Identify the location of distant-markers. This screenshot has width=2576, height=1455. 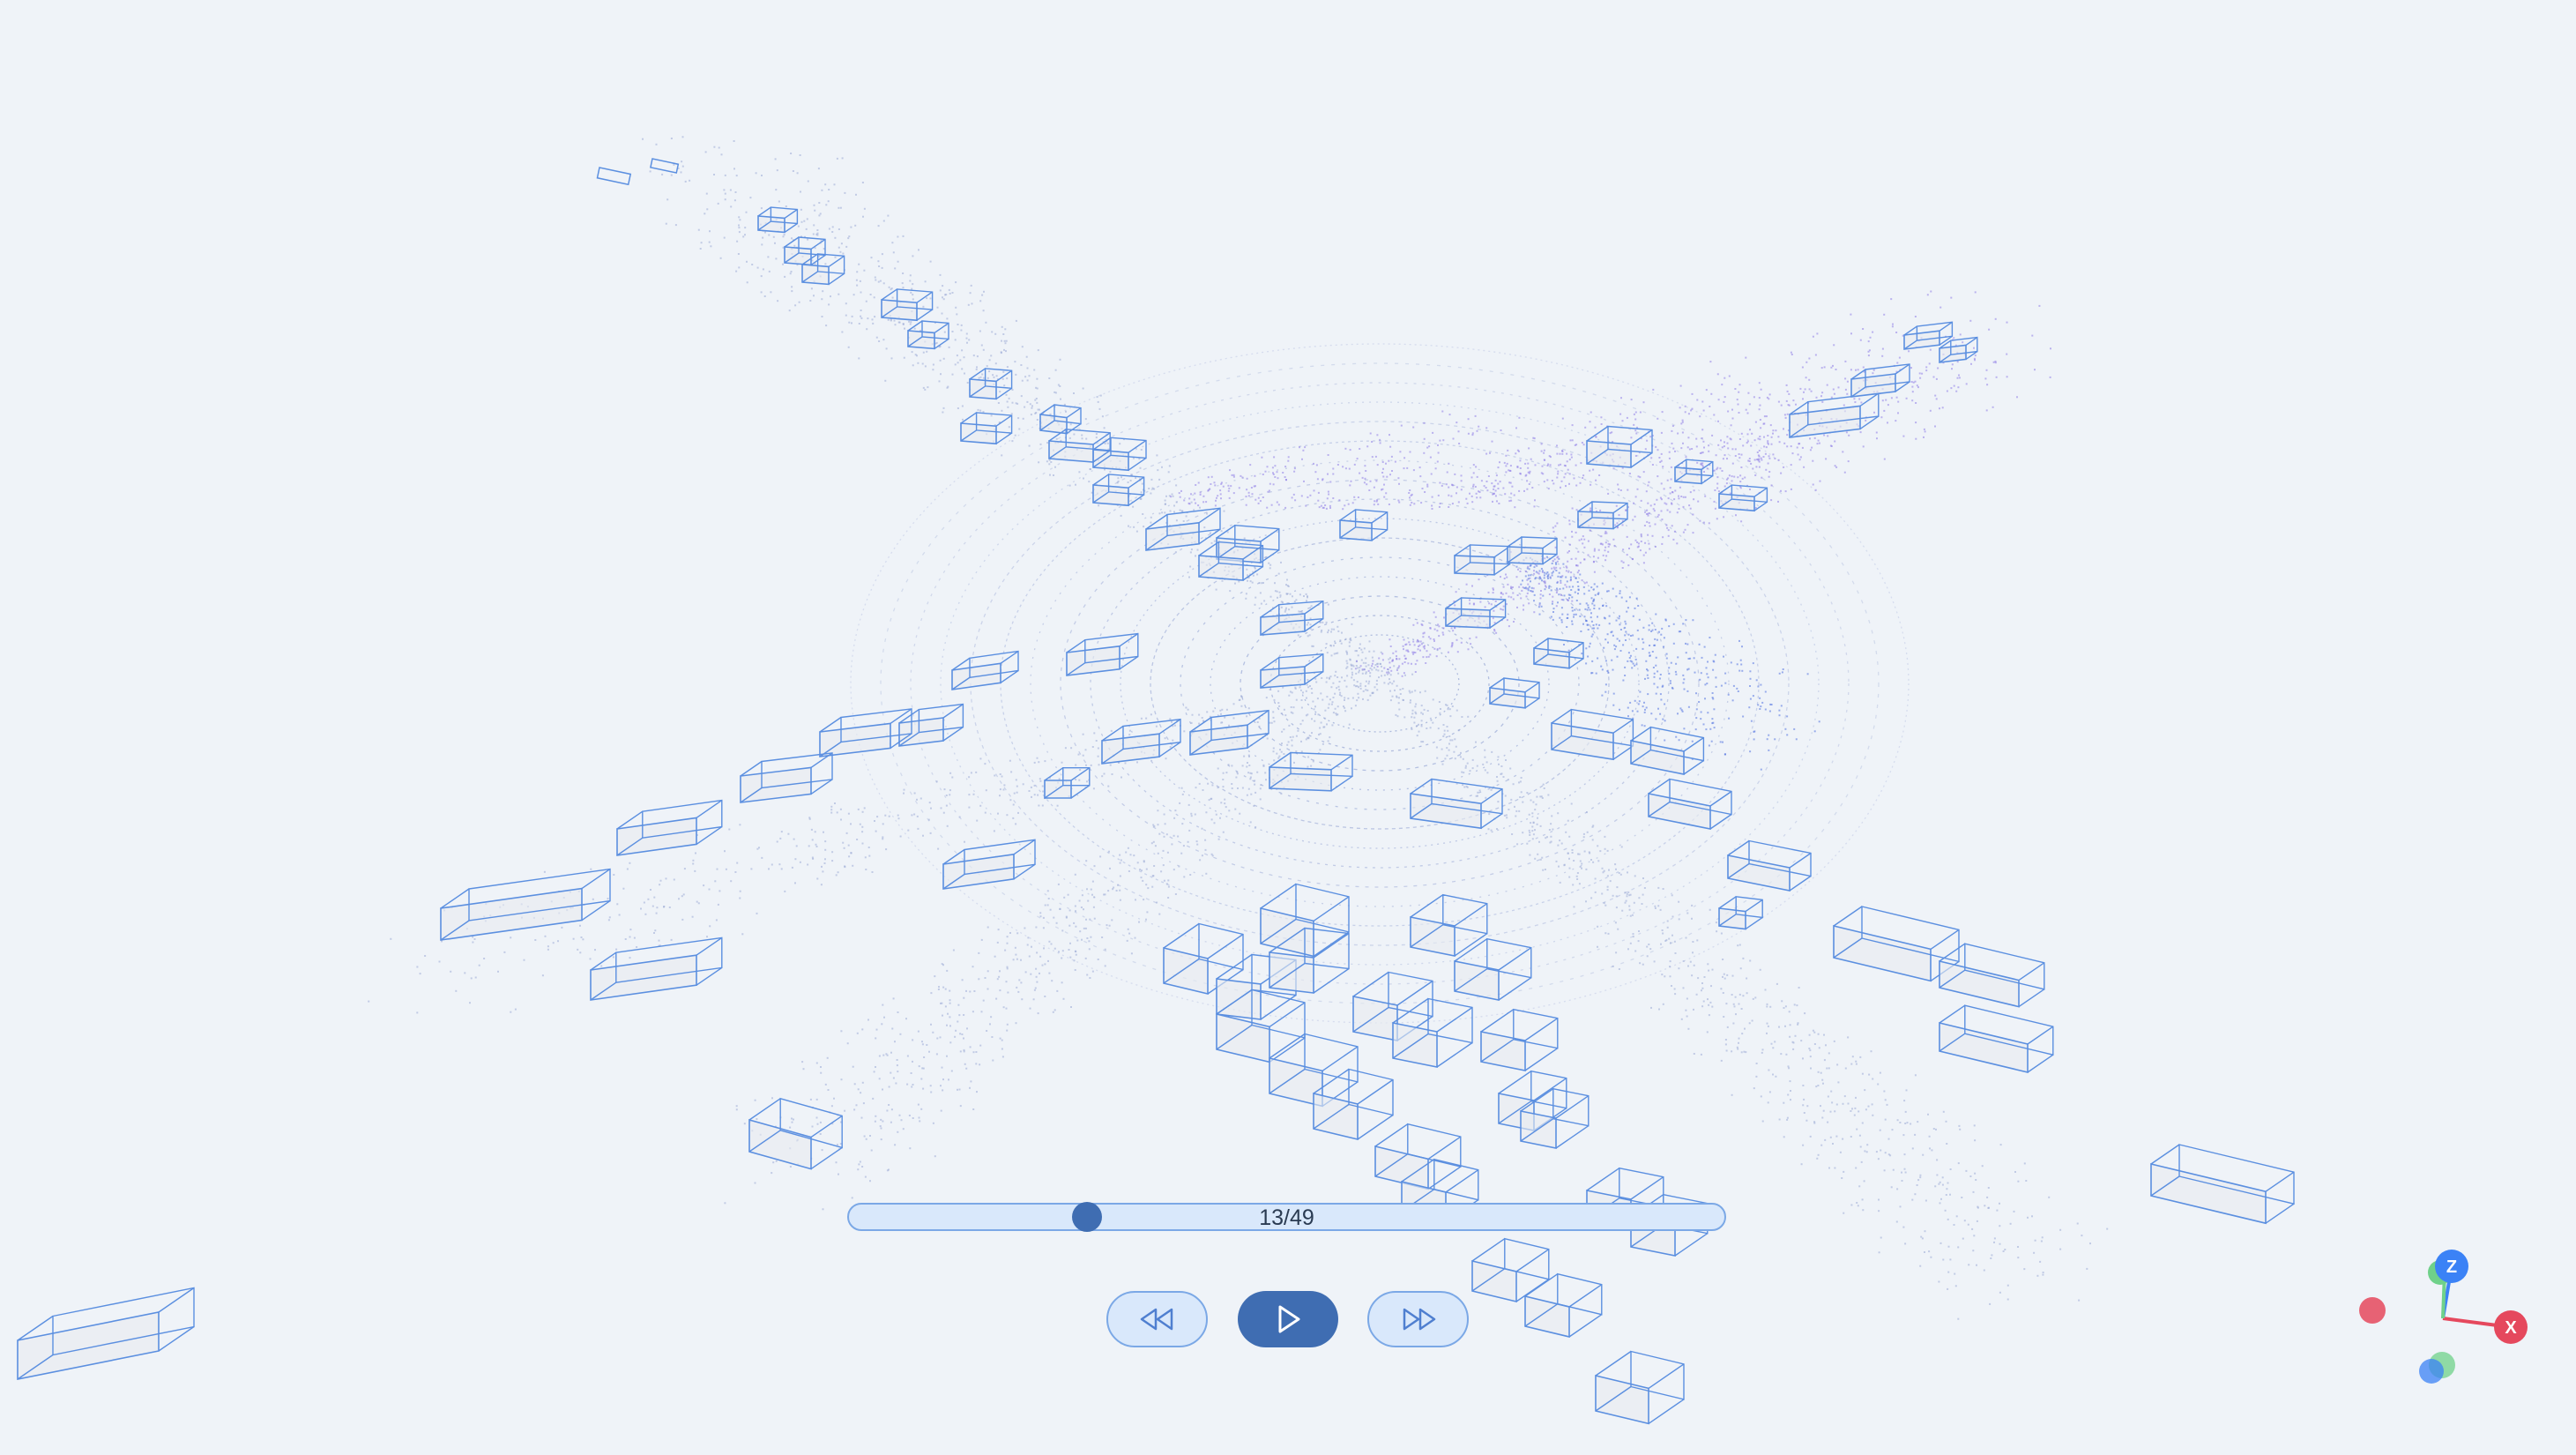
(638, 172).